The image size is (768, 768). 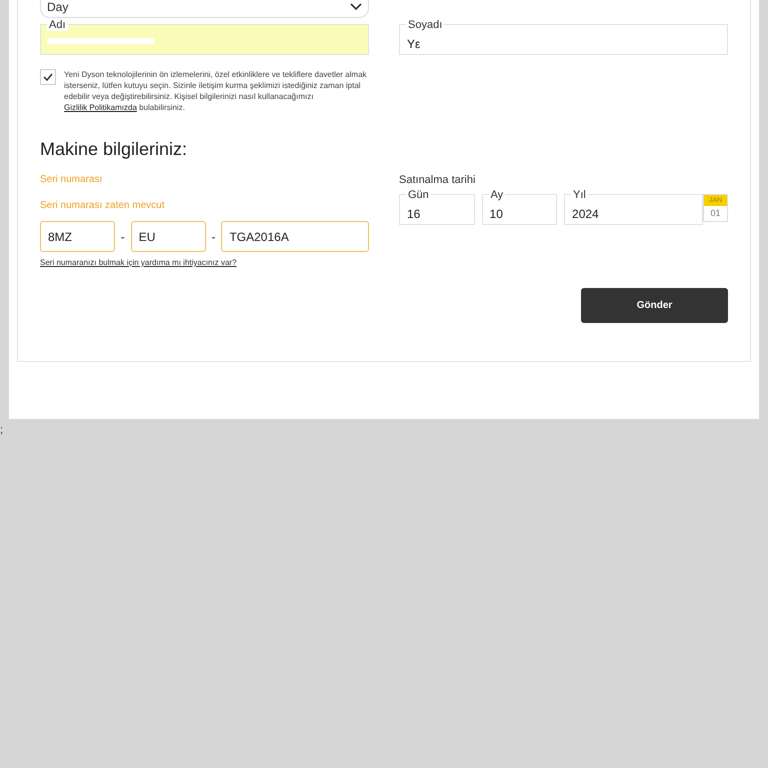 What do you see at coordinates (437, 180) in the screenshot?
I see `purchase-date-label: Satınalma tarihi` at bounding box center [437, 180].